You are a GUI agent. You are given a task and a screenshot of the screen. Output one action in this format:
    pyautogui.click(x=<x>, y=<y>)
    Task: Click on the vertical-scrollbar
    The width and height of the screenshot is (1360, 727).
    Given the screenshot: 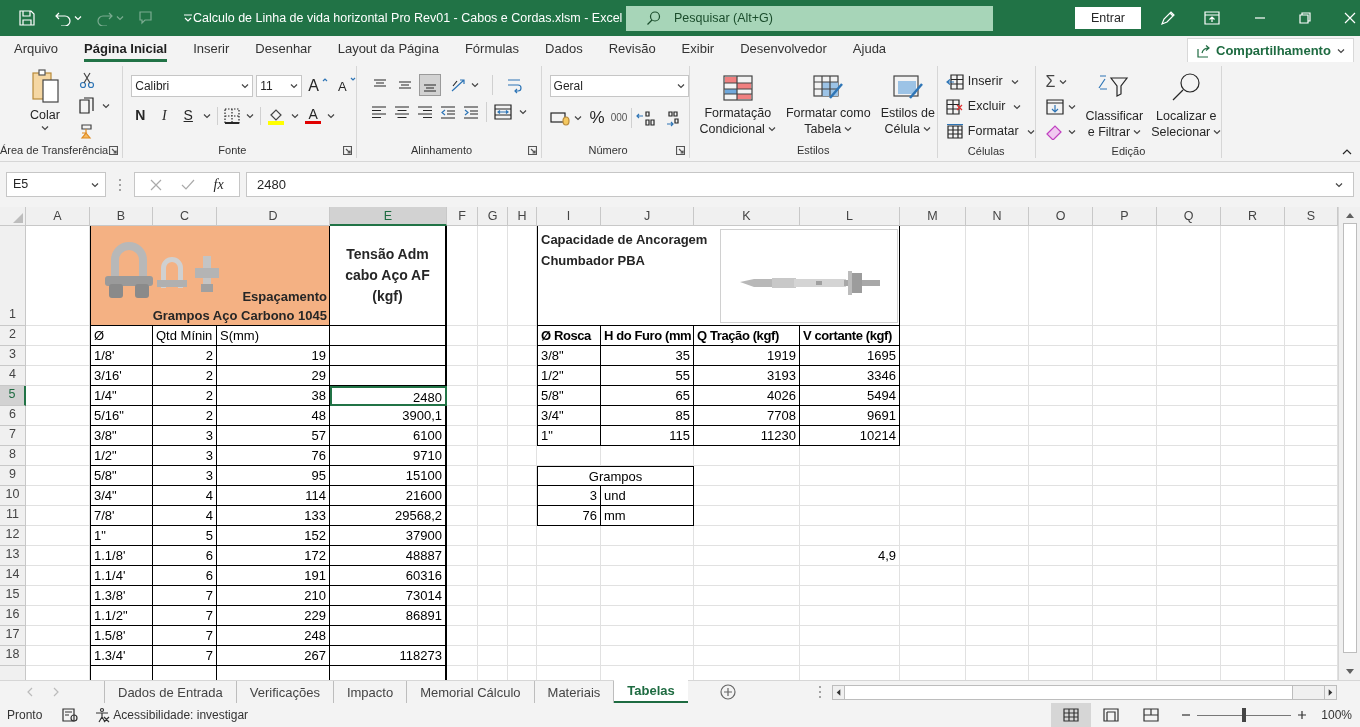 What is the action you would take?
    pyautogui.click(x=1349, y=443)
    